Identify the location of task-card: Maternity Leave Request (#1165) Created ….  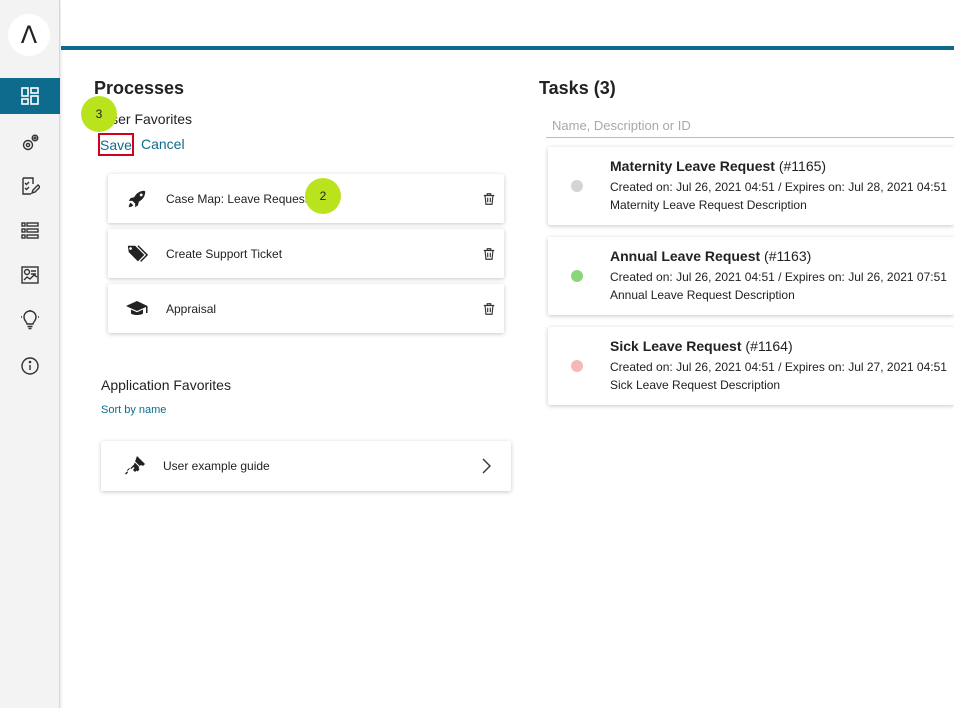
(751, 186).